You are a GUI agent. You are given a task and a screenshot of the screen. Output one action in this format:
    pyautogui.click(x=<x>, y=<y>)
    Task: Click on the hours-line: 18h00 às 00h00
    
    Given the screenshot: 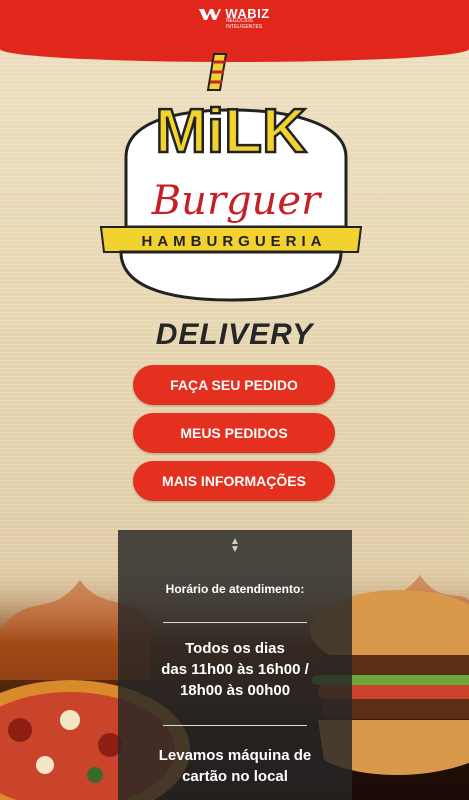 What is the action you would take?
    pyautogui.click(x=235, y=690)
    